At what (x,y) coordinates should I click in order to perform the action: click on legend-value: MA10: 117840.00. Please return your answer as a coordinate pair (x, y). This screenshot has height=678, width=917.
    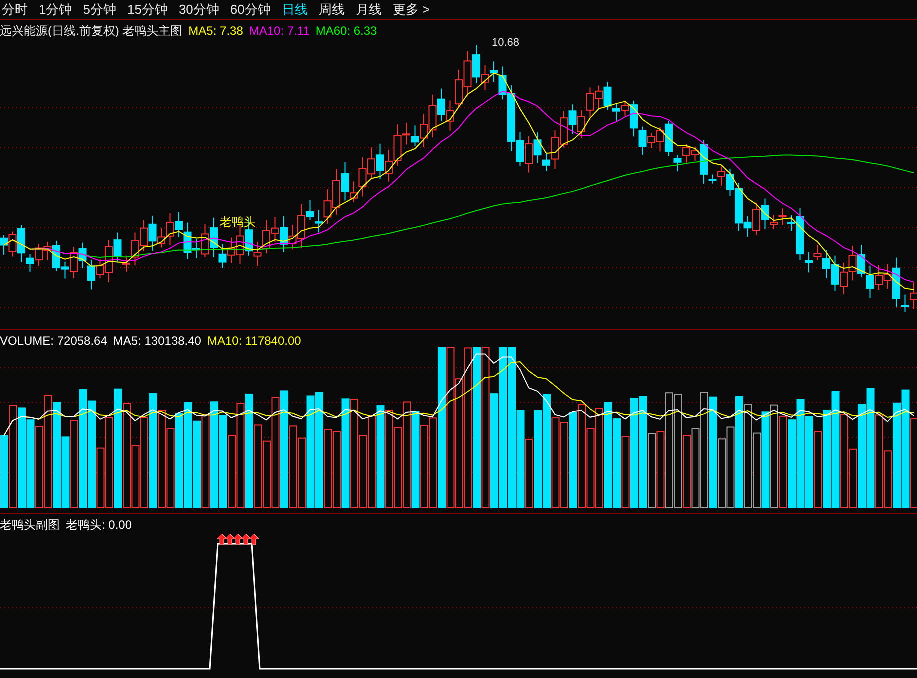
    Looking at the image, I should click on (254, 341).